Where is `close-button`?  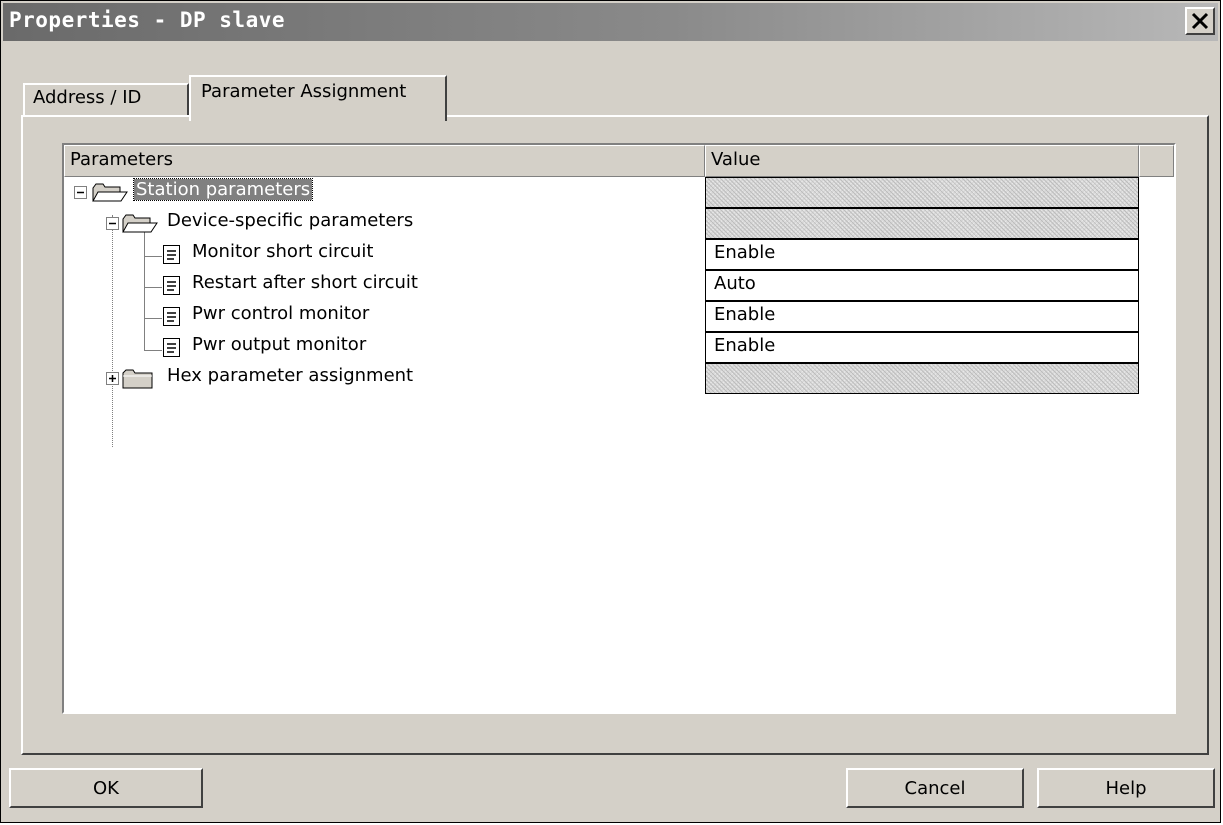
close-button is located at coordinates (1200, 21).